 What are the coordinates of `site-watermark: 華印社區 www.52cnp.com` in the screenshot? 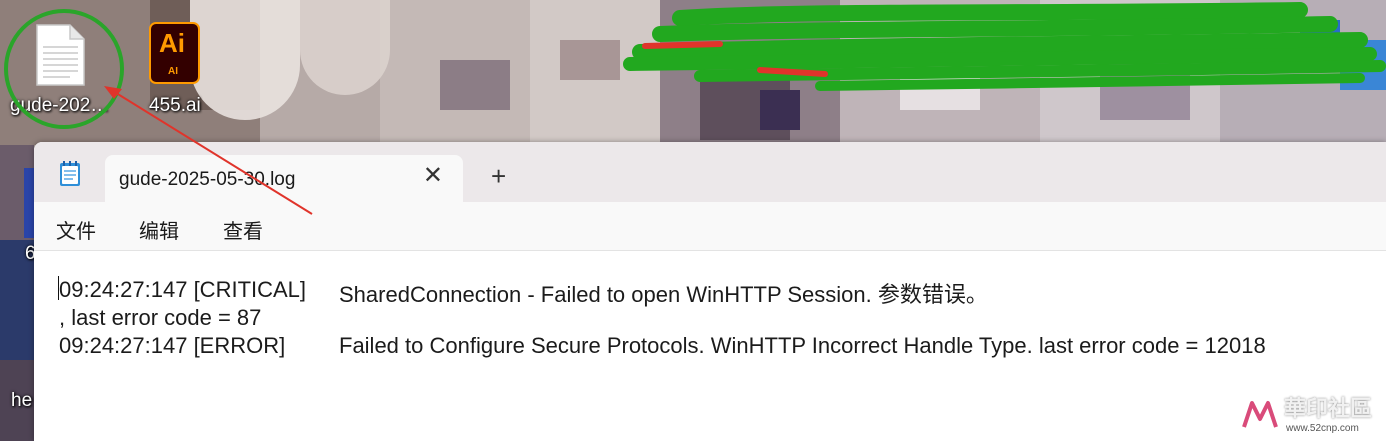 It's located at (1310, 414).